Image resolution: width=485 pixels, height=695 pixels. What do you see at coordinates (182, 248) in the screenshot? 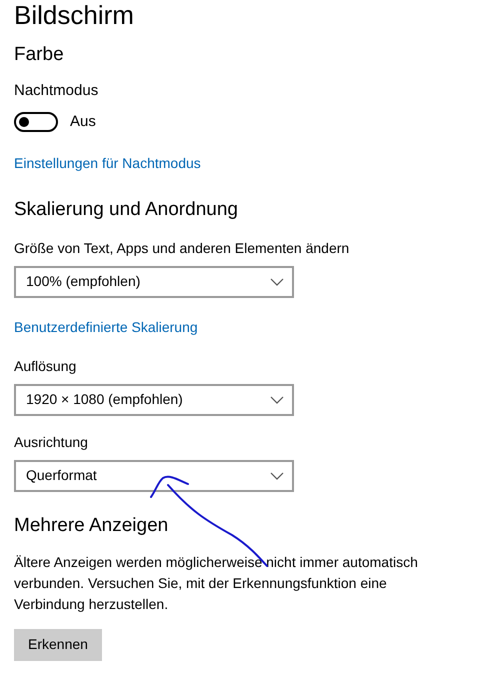
I see `dropdown-label: Größe von Text, Apps und anderen Elementen ändern` at bounding box center [182, 248].